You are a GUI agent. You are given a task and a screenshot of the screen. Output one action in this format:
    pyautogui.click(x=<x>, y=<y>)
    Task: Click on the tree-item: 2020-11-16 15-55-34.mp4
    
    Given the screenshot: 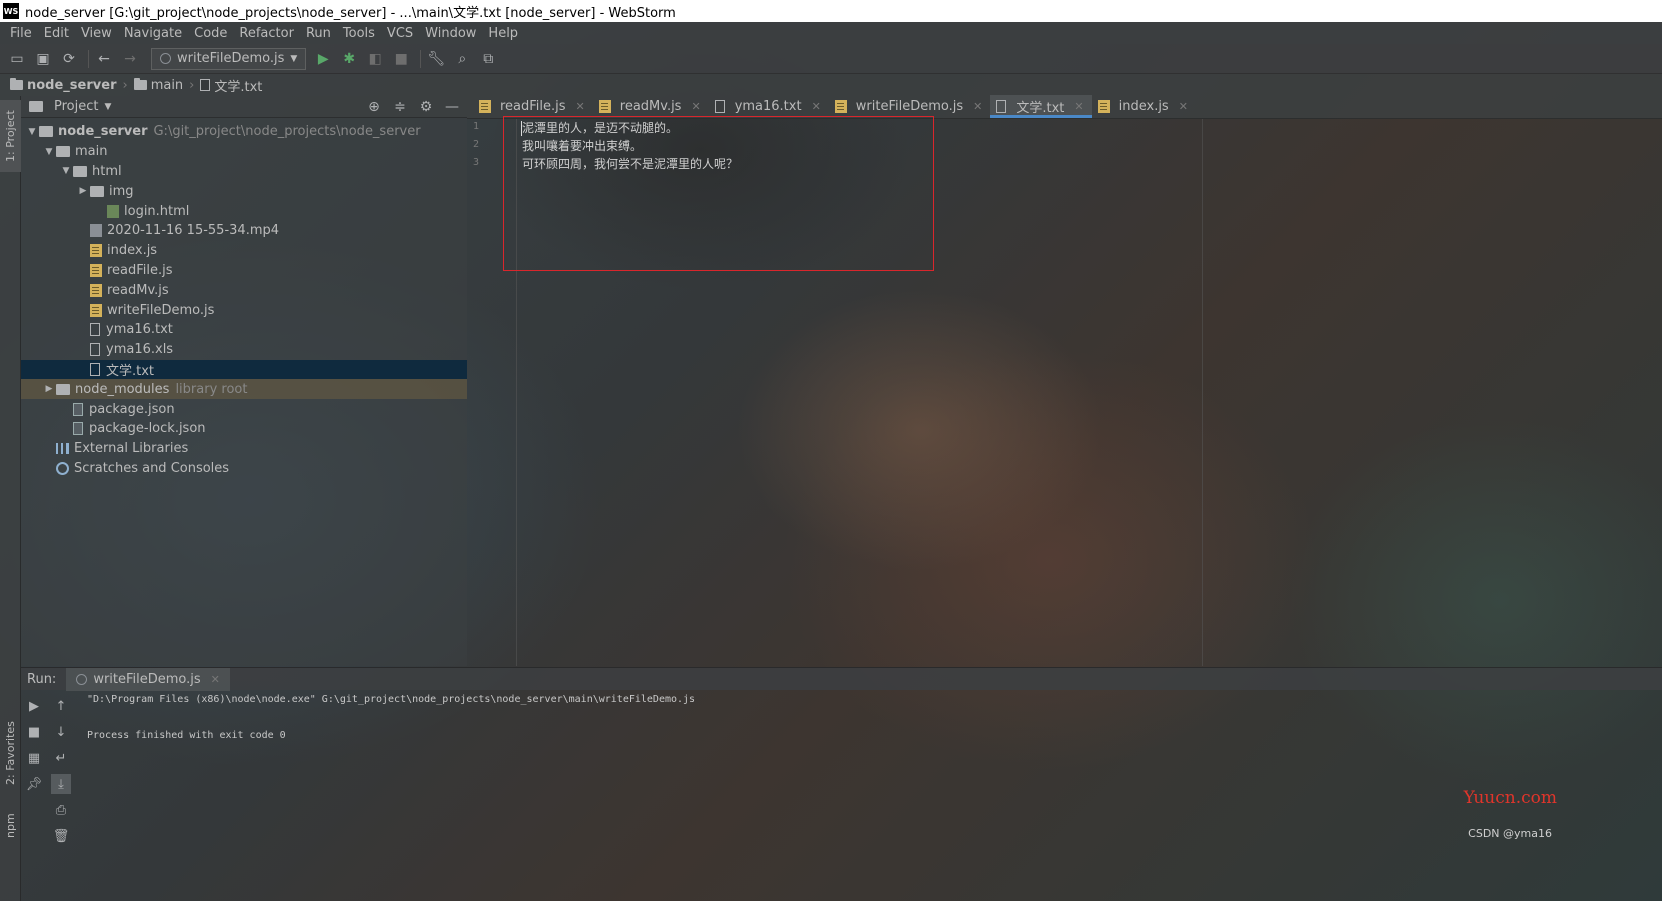 What is the action you would take?
    pyautogui.click(x=244, y=231)
    